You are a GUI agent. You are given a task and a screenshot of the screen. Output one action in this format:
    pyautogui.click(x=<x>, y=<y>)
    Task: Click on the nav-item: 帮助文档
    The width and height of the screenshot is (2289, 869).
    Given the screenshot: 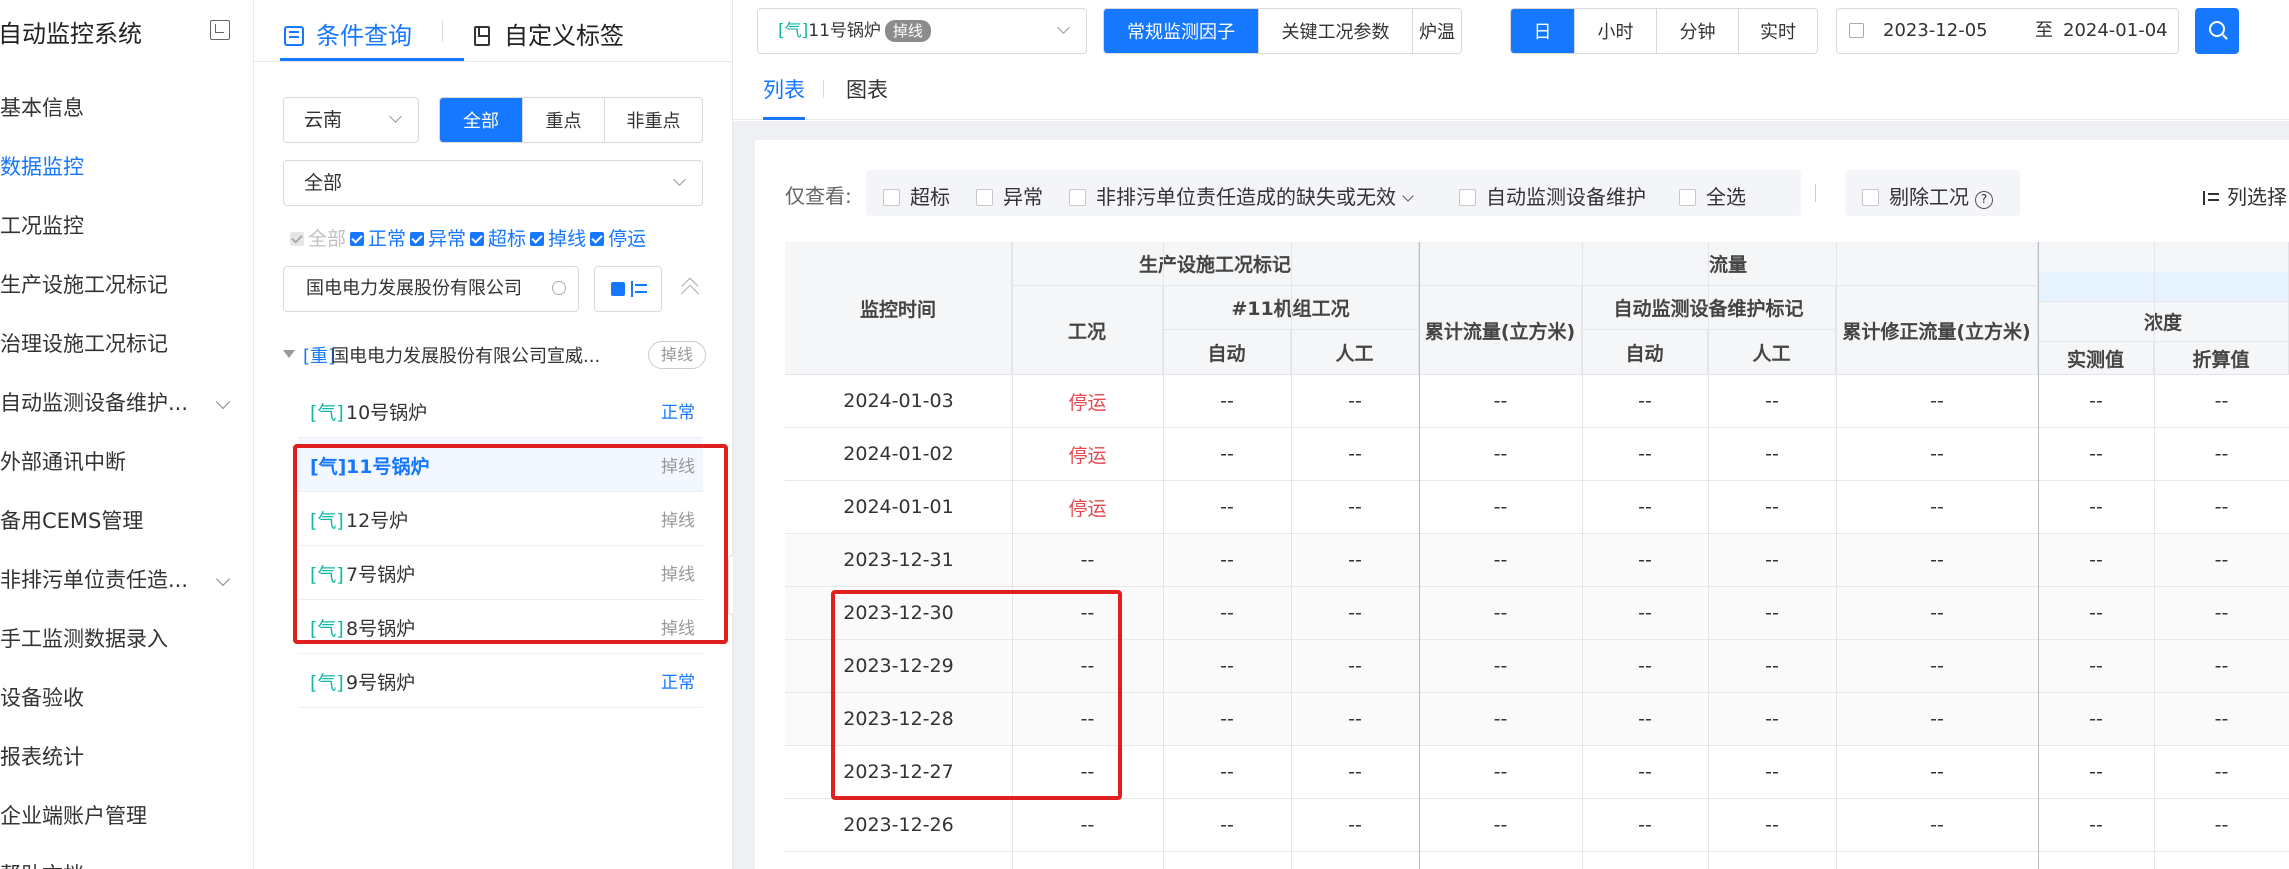 What is the action you would take?
    pyautogui.click(x=126, y=860)
    